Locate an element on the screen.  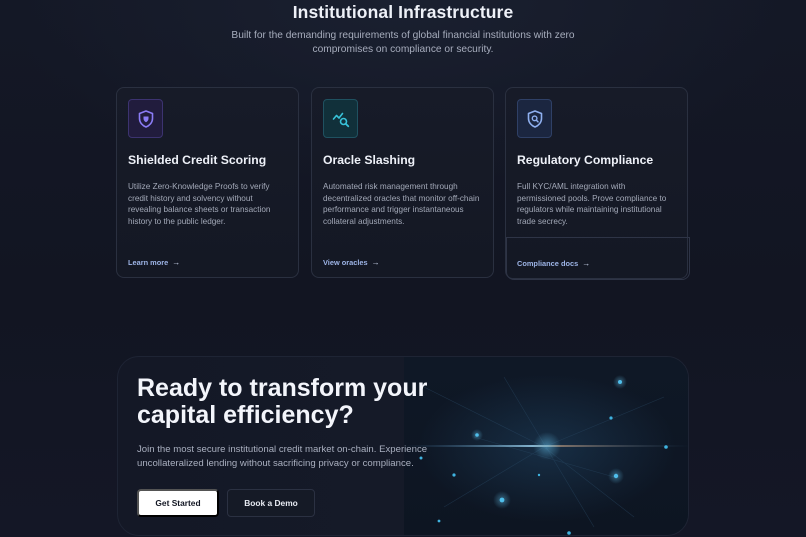
card-title: Regulatory Compliance is located at coordinates (585, 160).